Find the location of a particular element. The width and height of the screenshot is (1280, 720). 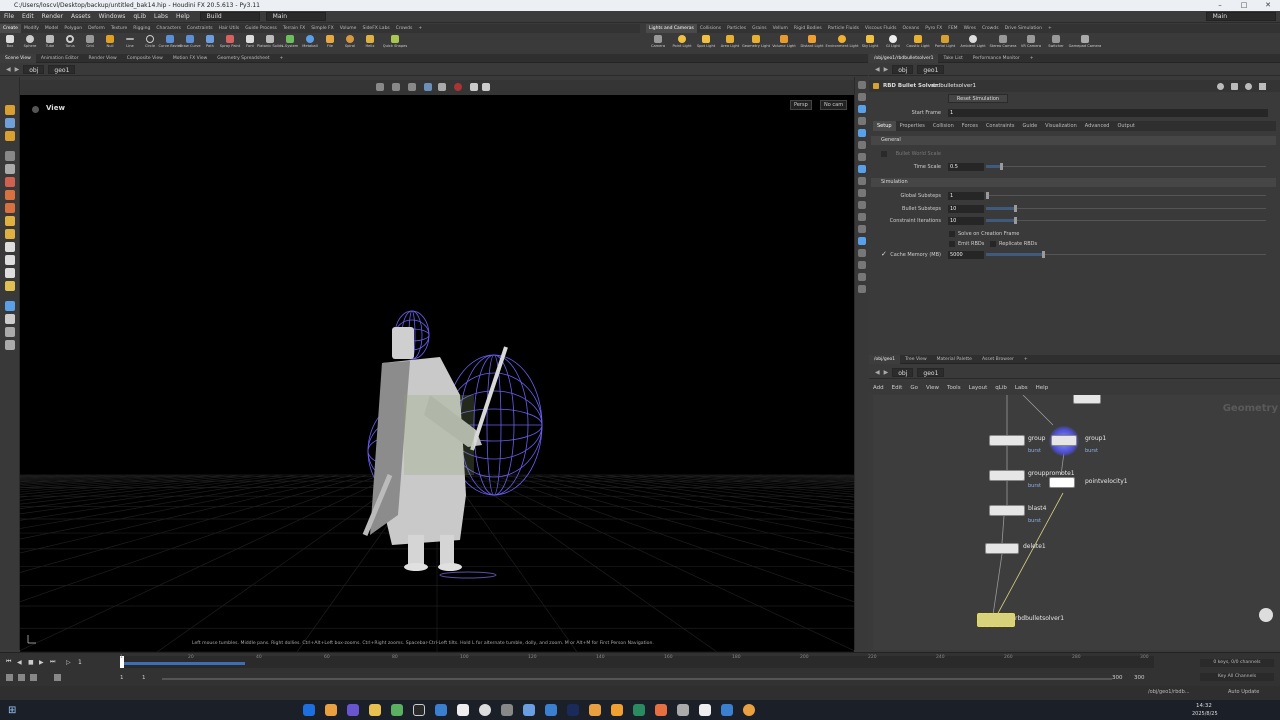

tab-tree-view: Tree View is located at coordinates (916, 359).